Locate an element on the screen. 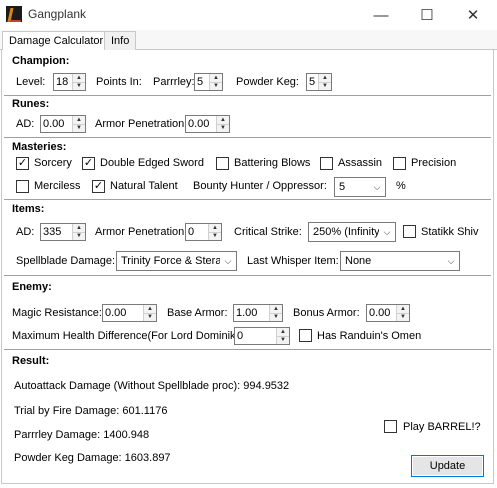  max-health-diff-value: 0 is located at coordinates (240, 336).